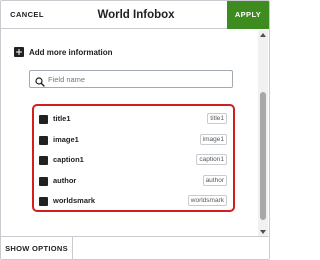  What do you see at coordinates (263, 231) in the screenshot?
I see `scroll-down-arrow-icon` at bounding box center [263, 231].